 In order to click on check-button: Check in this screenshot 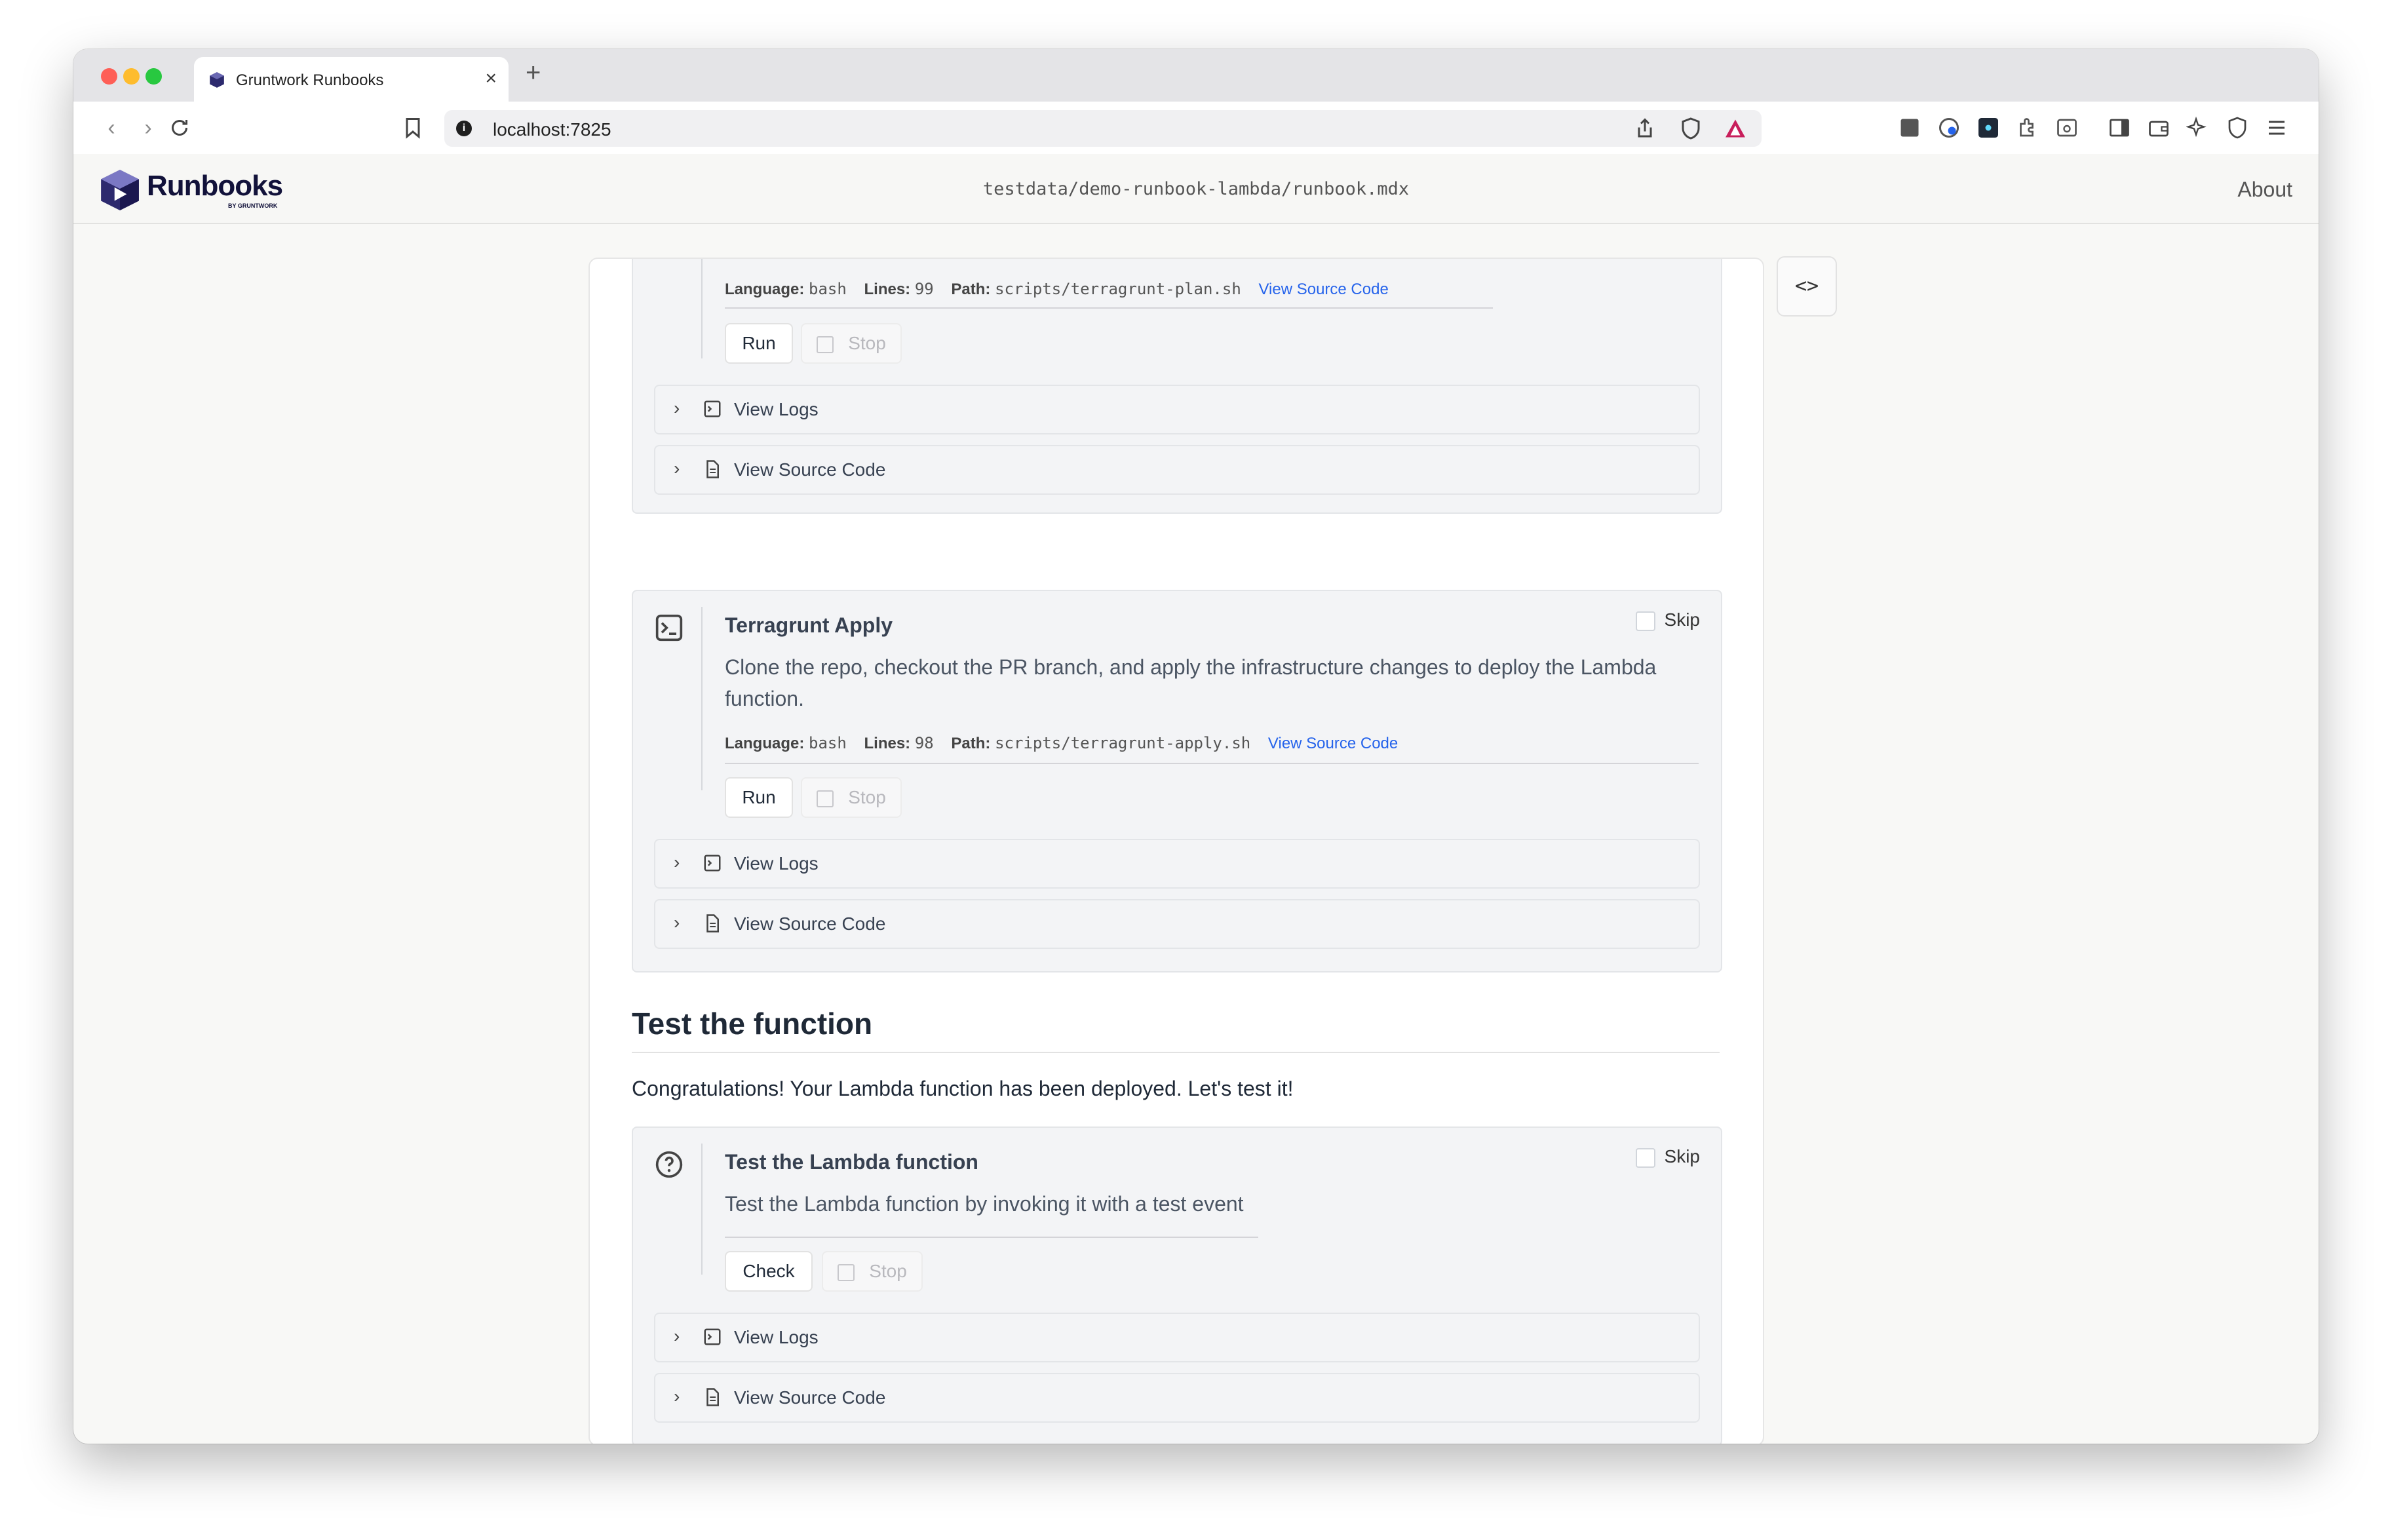, I will do `click(769, 1271)`.